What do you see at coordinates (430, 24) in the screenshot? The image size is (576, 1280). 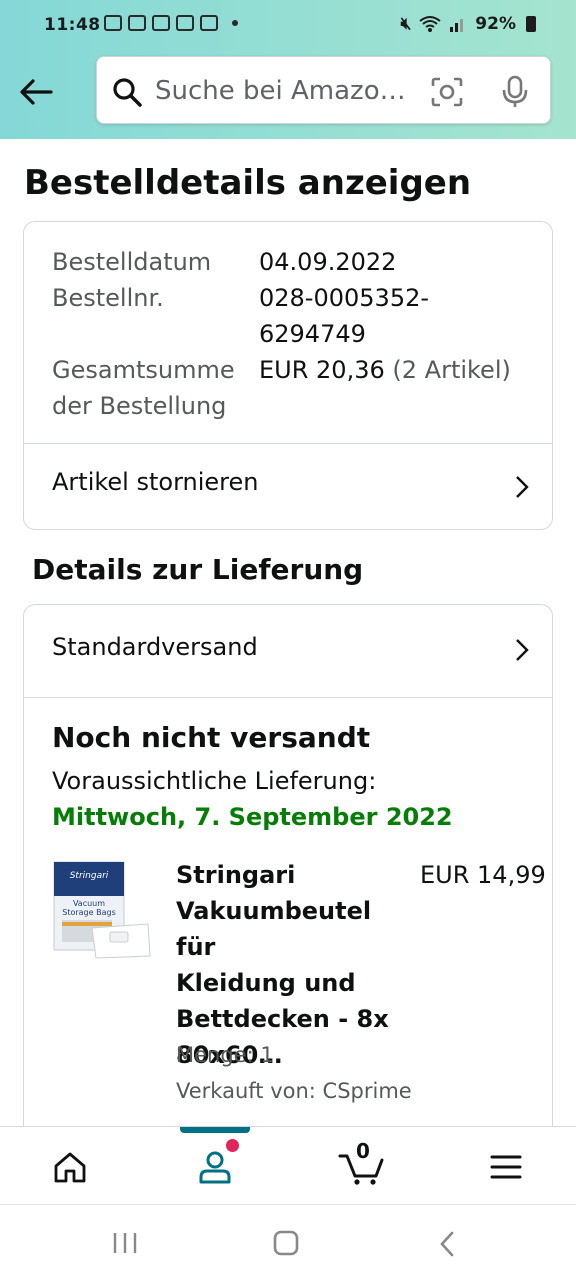 I see `wifi-icon` at bounding box center [430, 24].